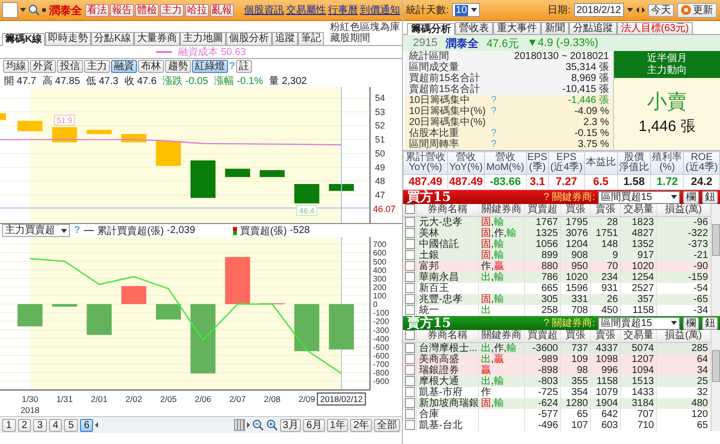 This screenshot has height=444, width=720. Describe the element at coordinates (474, 28) in the screenshot. I see `stats-tab: 營收表` at that location.